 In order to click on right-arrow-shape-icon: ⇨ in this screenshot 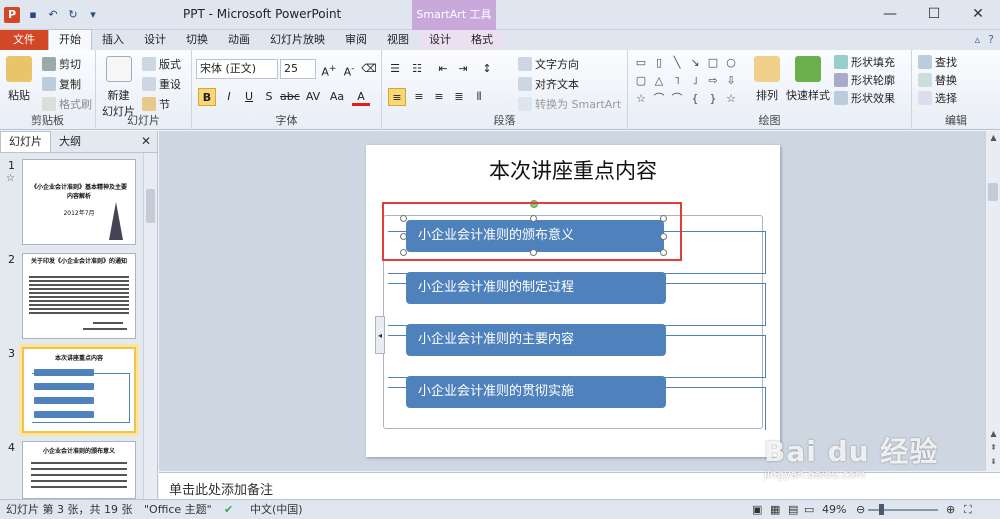, I will do `click(713, 81)`.